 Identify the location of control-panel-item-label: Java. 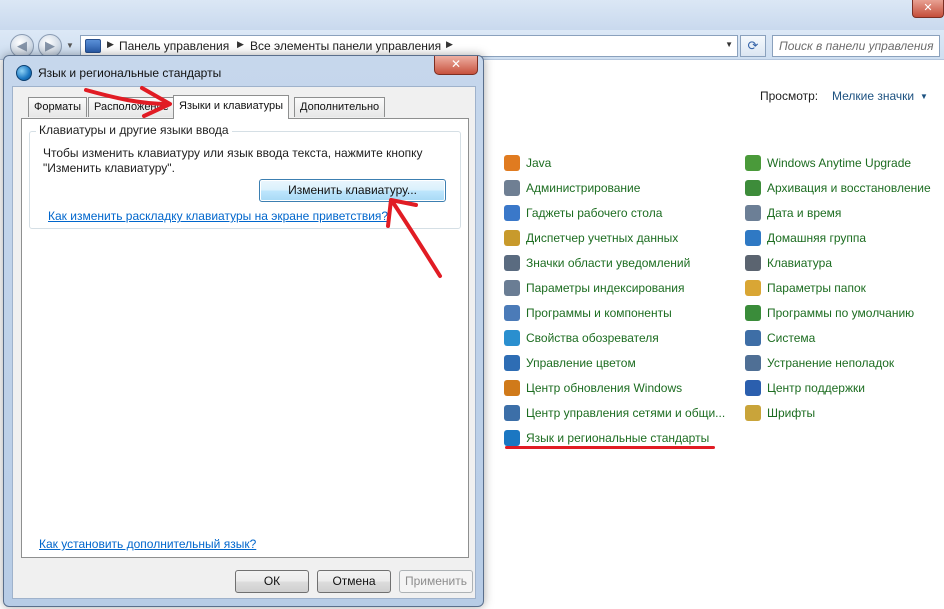
(539, 162).